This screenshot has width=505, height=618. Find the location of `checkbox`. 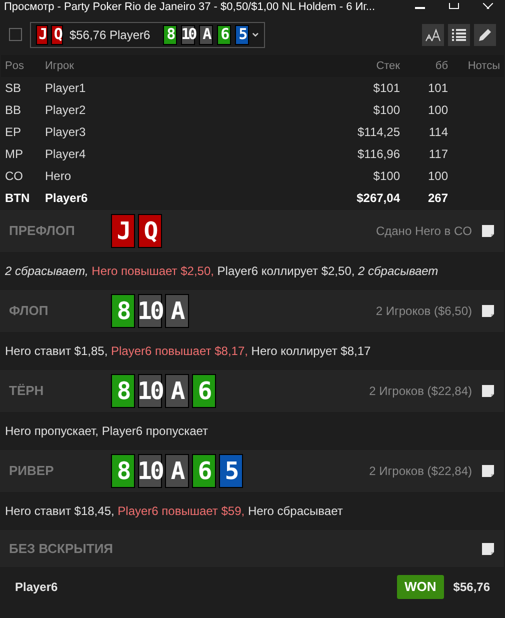

checkbox is located at coordinates (15, 34).